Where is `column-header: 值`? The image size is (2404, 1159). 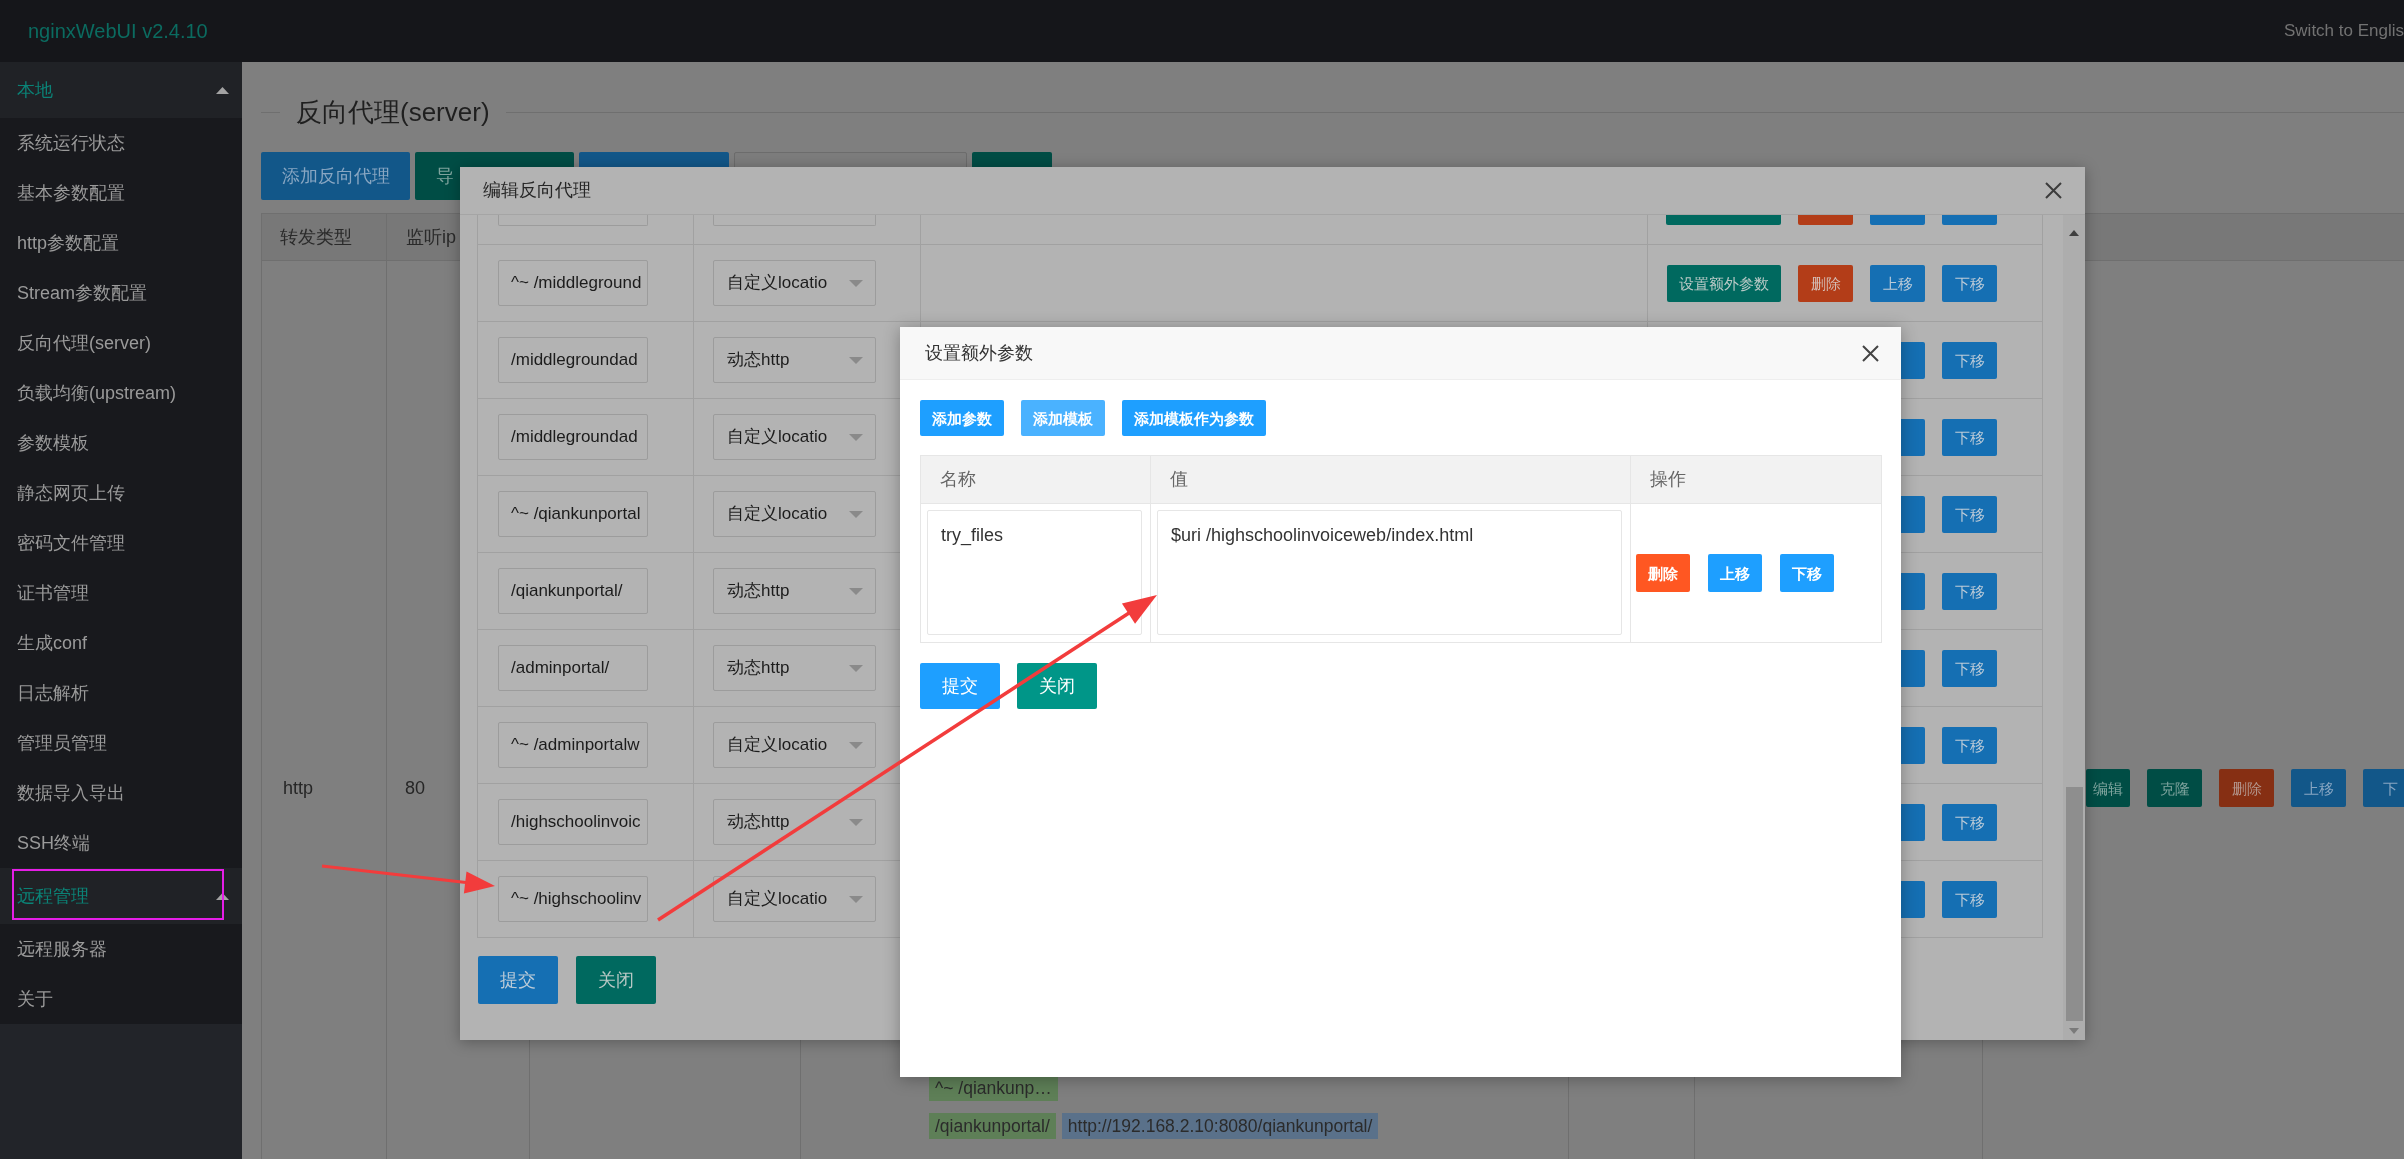 column-header: 值 is located at coordinates (1179, 479).